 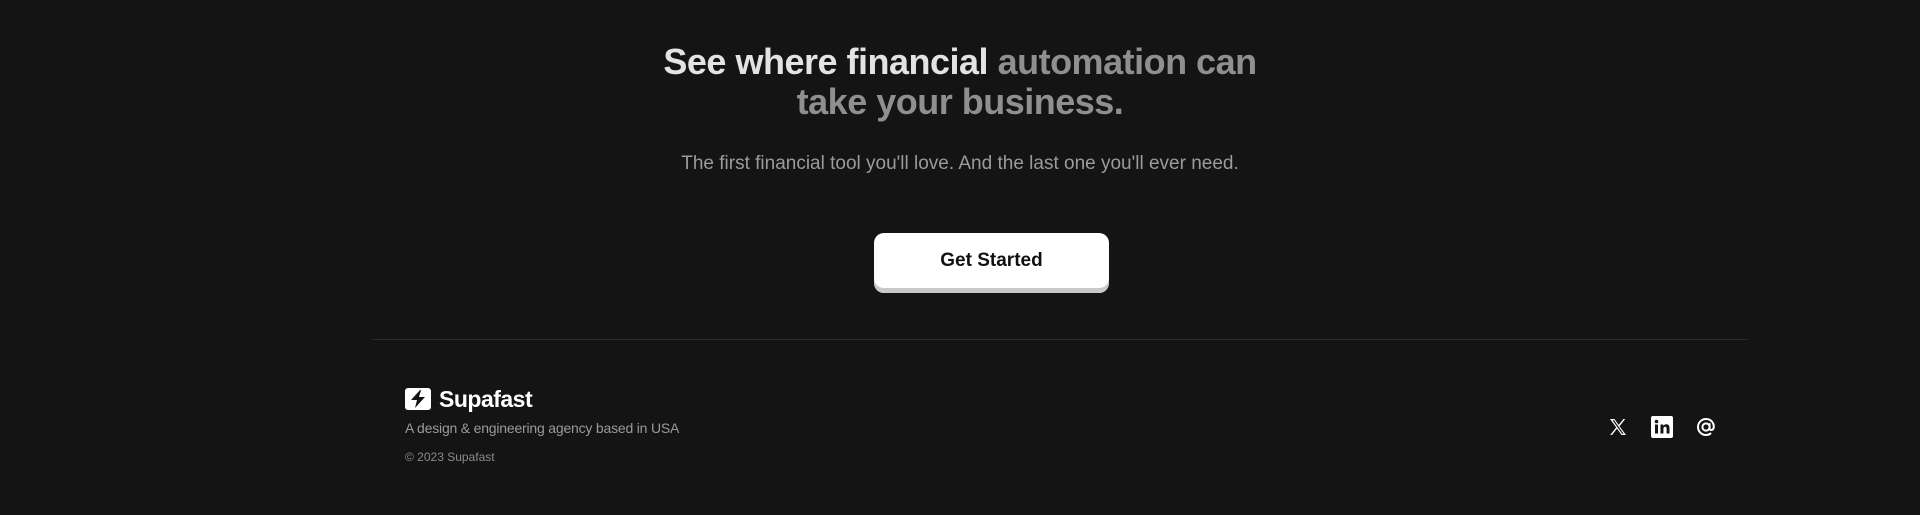 What do you see at coordinates (960, 101) in the screenshot?
I see `headline-dim-part-2: take your business.` at bounding box center [960, 101].